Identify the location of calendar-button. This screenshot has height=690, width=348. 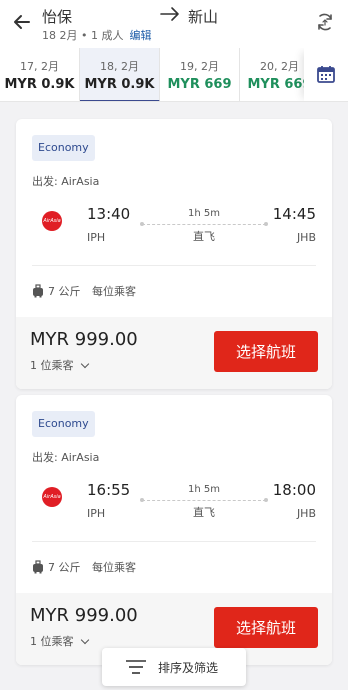
(326, 74).